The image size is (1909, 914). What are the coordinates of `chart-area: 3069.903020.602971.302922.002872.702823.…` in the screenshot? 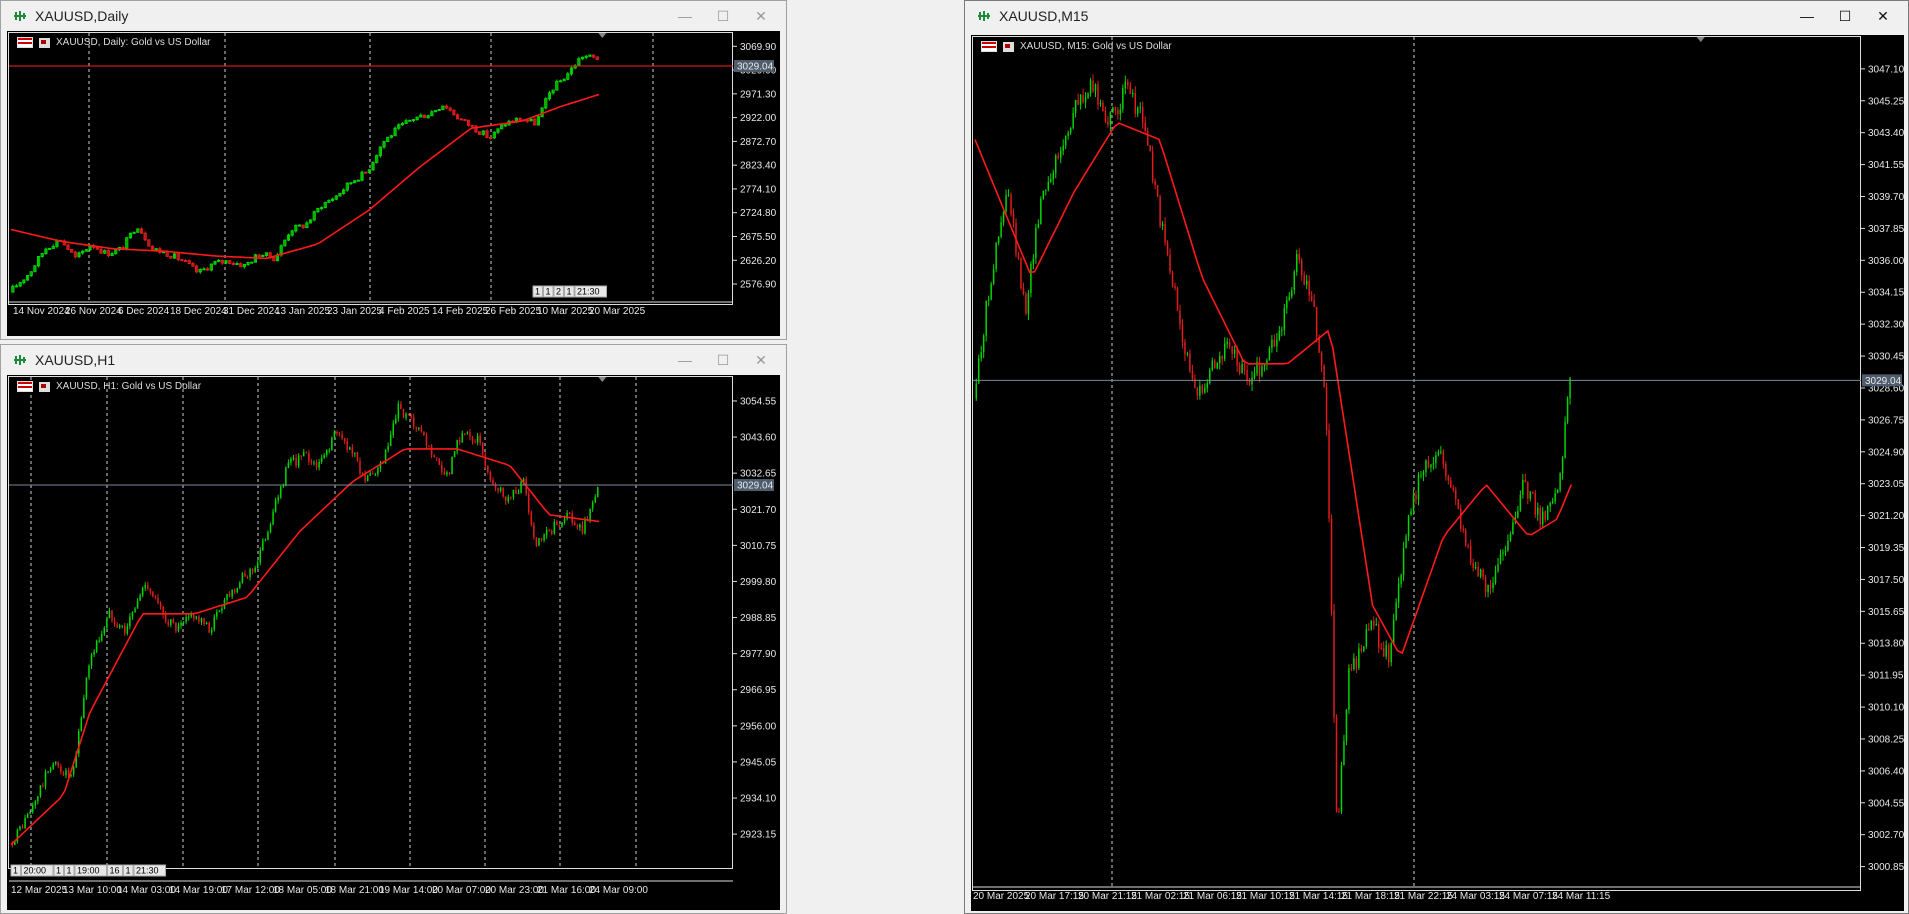 It's located at (393, 183).